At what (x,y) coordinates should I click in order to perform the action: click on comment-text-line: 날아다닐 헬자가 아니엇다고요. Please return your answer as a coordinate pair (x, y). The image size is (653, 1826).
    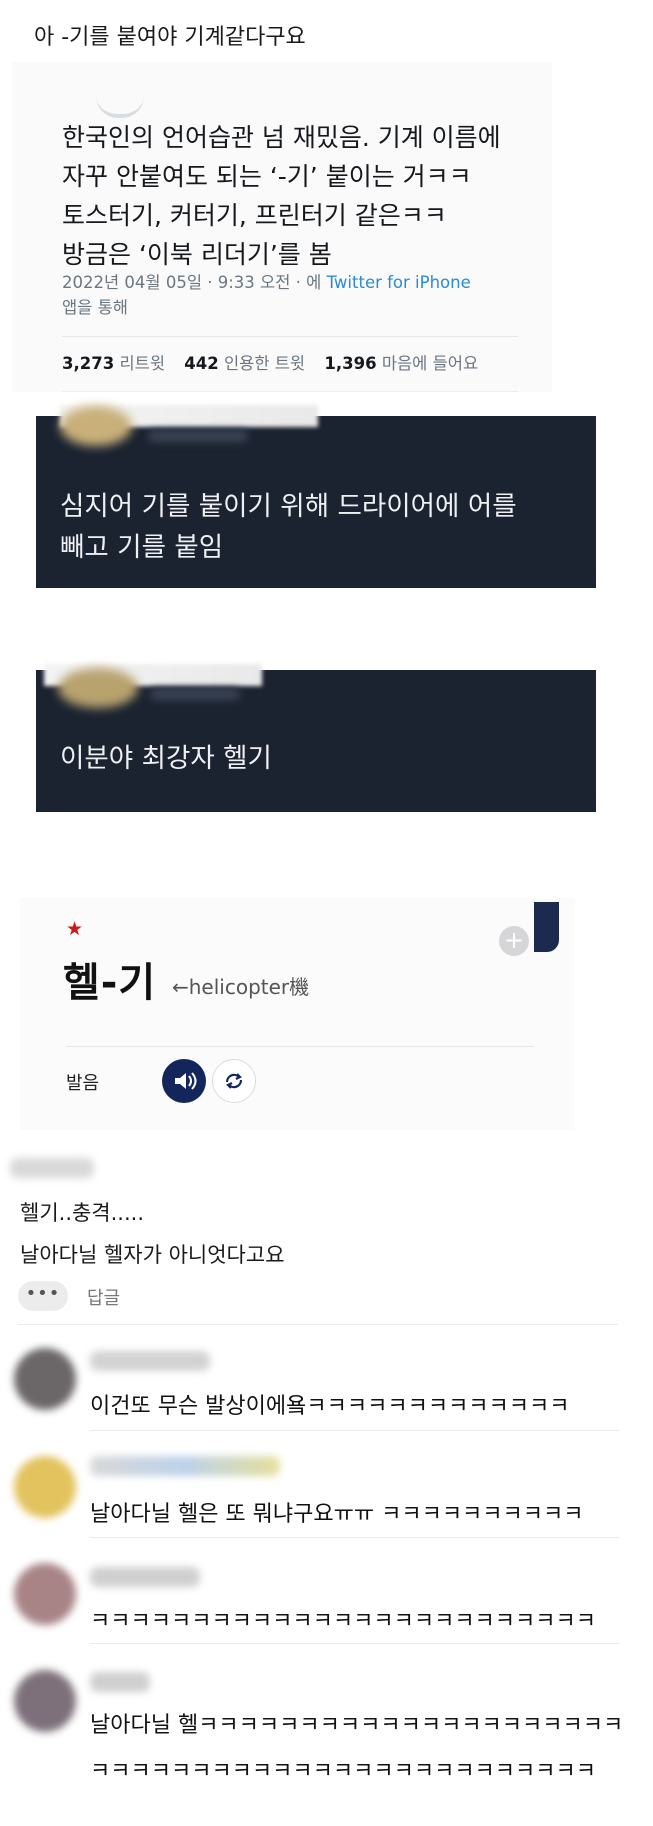
    Looking at the image, I should click on (152, 1255).